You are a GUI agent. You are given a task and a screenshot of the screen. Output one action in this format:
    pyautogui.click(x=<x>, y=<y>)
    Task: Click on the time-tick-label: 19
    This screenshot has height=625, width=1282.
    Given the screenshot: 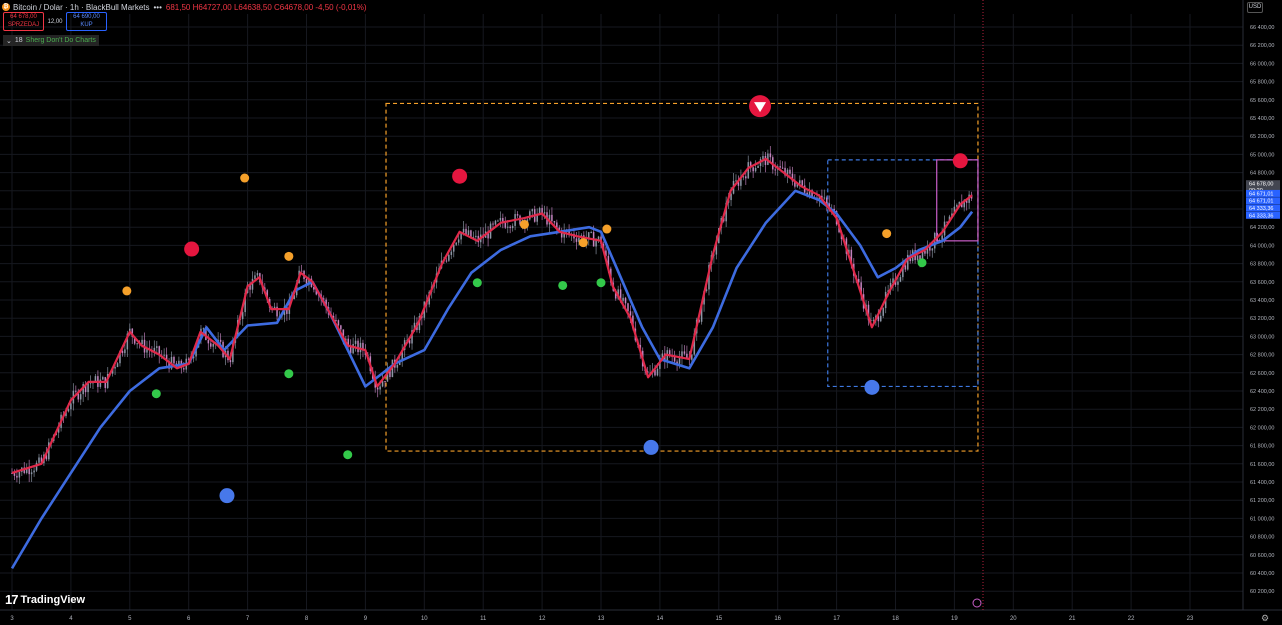 What is the action you would take?
    pyautogui.click(x=954, y=619)
    